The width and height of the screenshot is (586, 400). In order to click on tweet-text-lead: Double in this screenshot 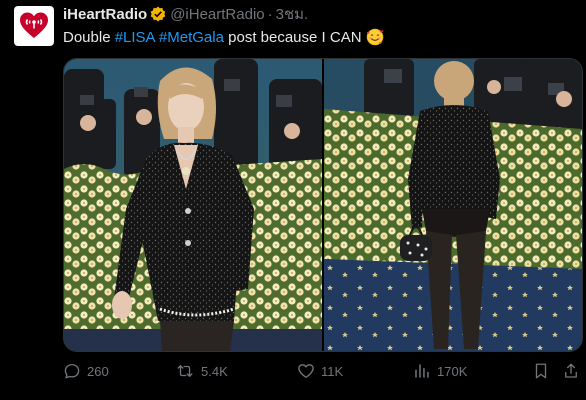, I will do `click(89, 37)`.